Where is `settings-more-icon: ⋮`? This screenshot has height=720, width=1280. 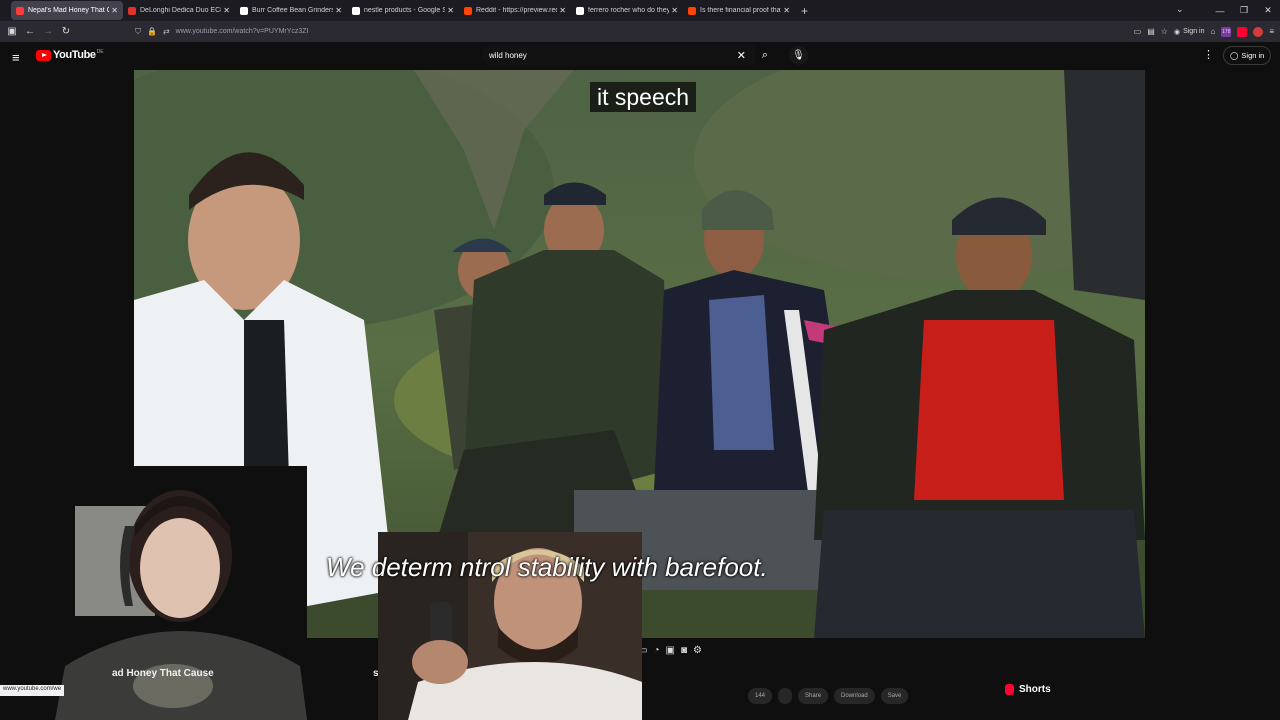
settings-more-icon: ⋮ is located at coordinates (1208, 54).